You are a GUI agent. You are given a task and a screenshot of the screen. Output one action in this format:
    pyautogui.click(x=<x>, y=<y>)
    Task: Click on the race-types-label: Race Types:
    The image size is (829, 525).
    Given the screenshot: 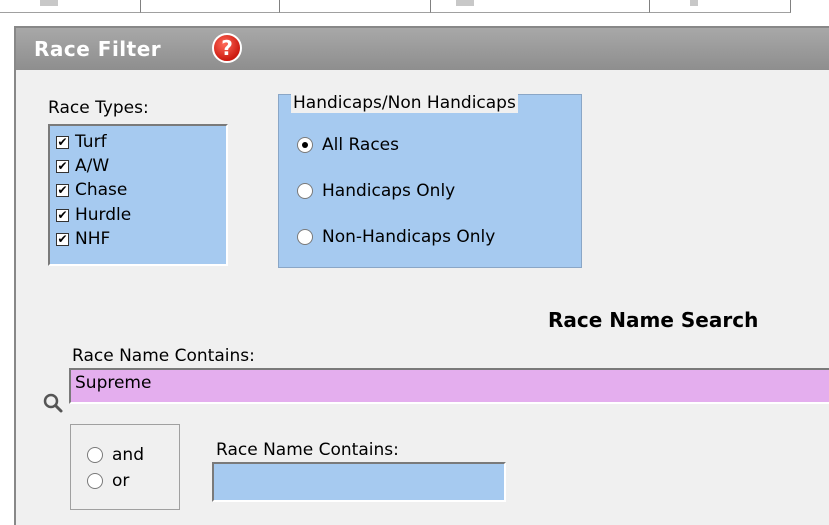 What is the action you would take?
    pyautogui.click(x=98, y=108)
    